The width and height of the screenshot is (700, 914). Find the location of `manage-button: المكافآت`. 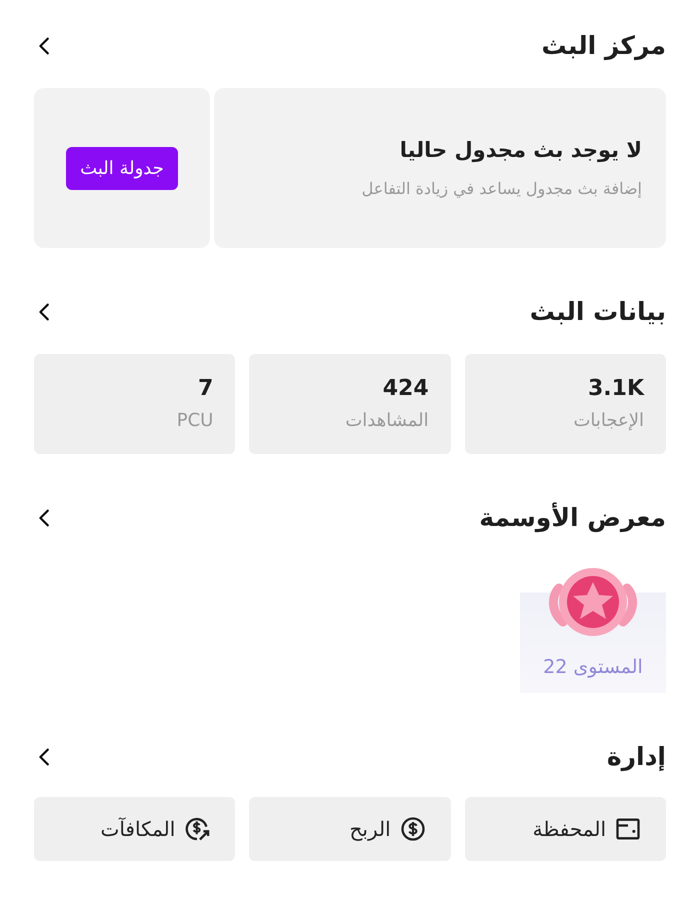

manage-button: المكافآت is located at coordinates (135, 829).